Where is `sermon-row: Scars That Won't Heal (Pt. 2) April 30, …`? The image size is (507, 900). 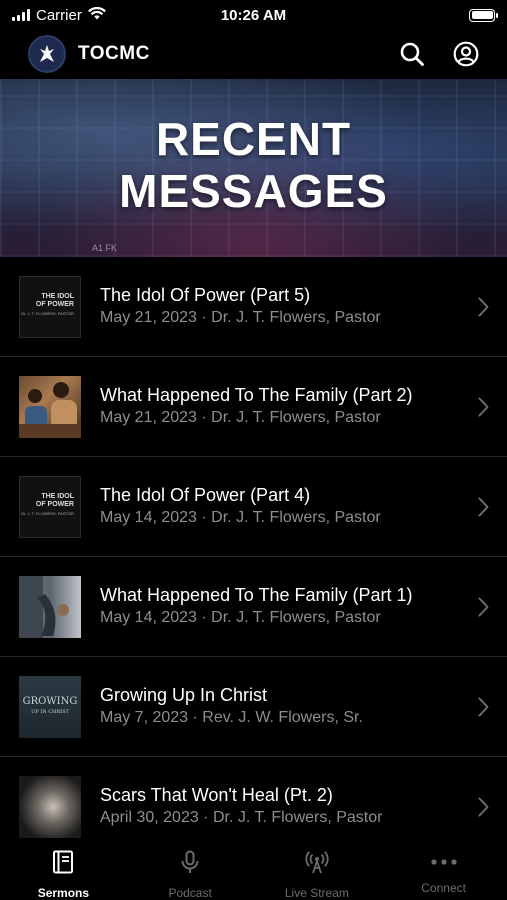 sermon-row: Scars That Won't Heal (Pt. 2) April 30, … is located at coordinates (253, 797).